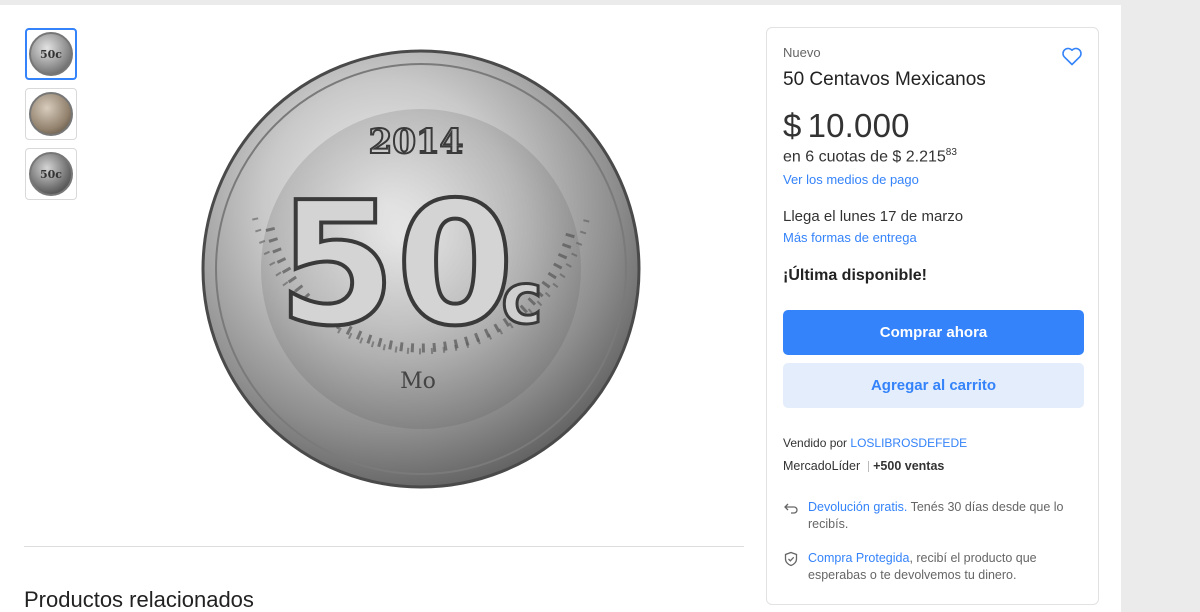 The height and width of the screenshot is (612, 1200). Describe the element at coordinates (873, 217) in the screenshot. I see `delivery-info: Llega el lunes 17 de marzo` at that location.